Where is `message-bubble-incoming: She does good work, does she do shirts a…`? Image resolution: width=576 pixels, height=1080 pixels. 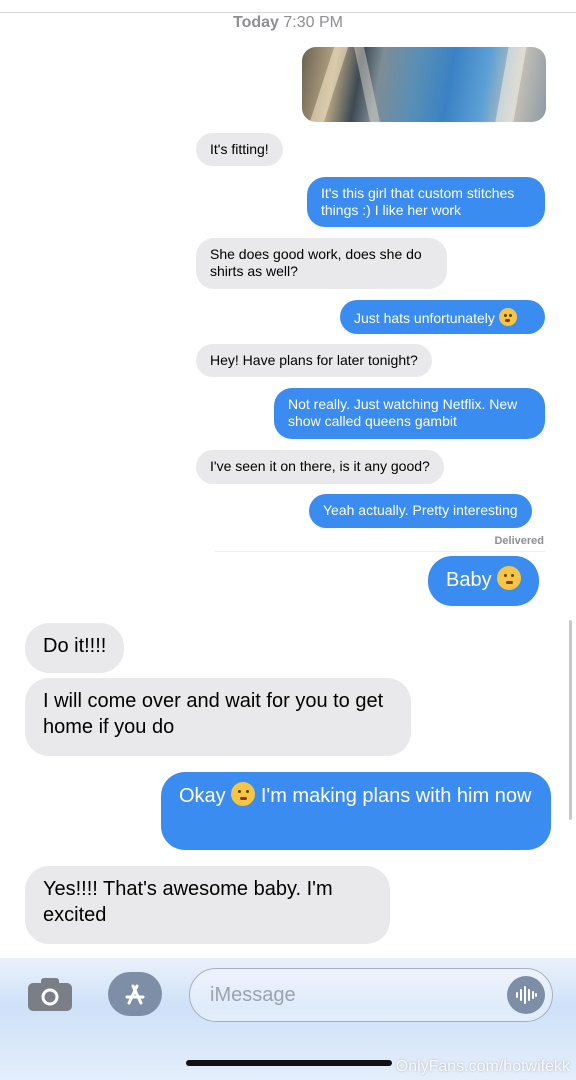
message-bubble-incoming: She does good work, does she do shirts a… is located at coordinates (321, 263).